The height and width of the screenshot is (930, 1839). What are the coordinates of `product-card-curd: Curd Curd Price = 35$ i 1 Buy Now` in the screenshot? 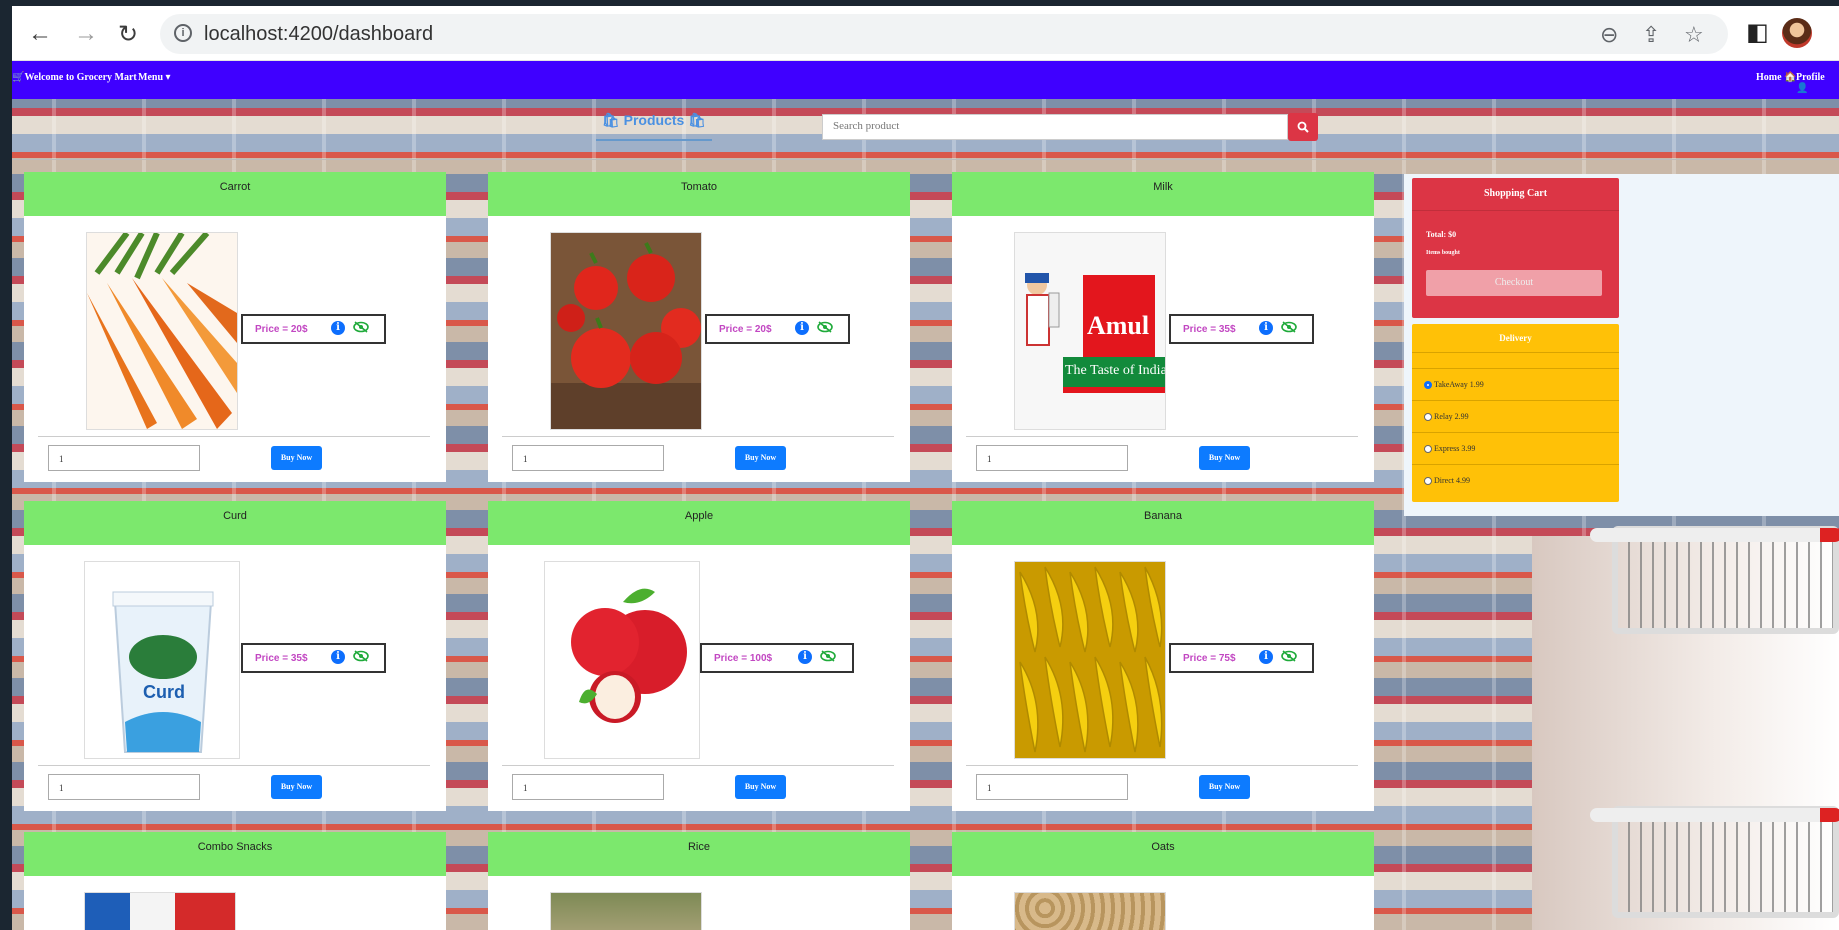 It's located at (235, 656).